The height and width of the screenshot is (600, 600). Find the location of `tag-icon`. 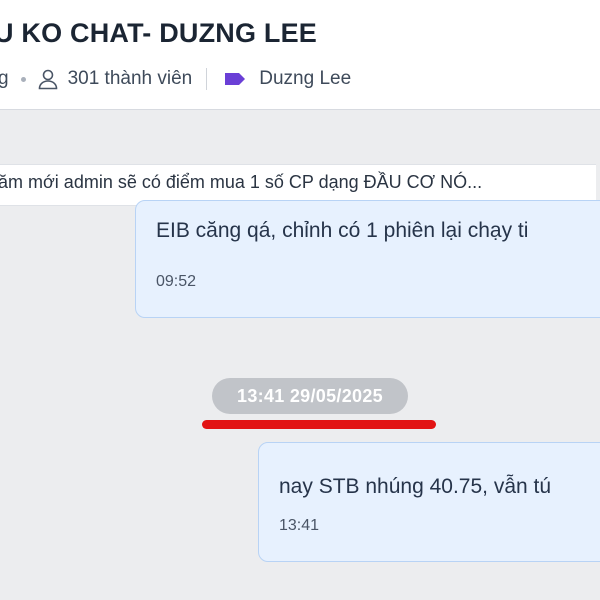

tag-icon is located at coordinates (235, 79).